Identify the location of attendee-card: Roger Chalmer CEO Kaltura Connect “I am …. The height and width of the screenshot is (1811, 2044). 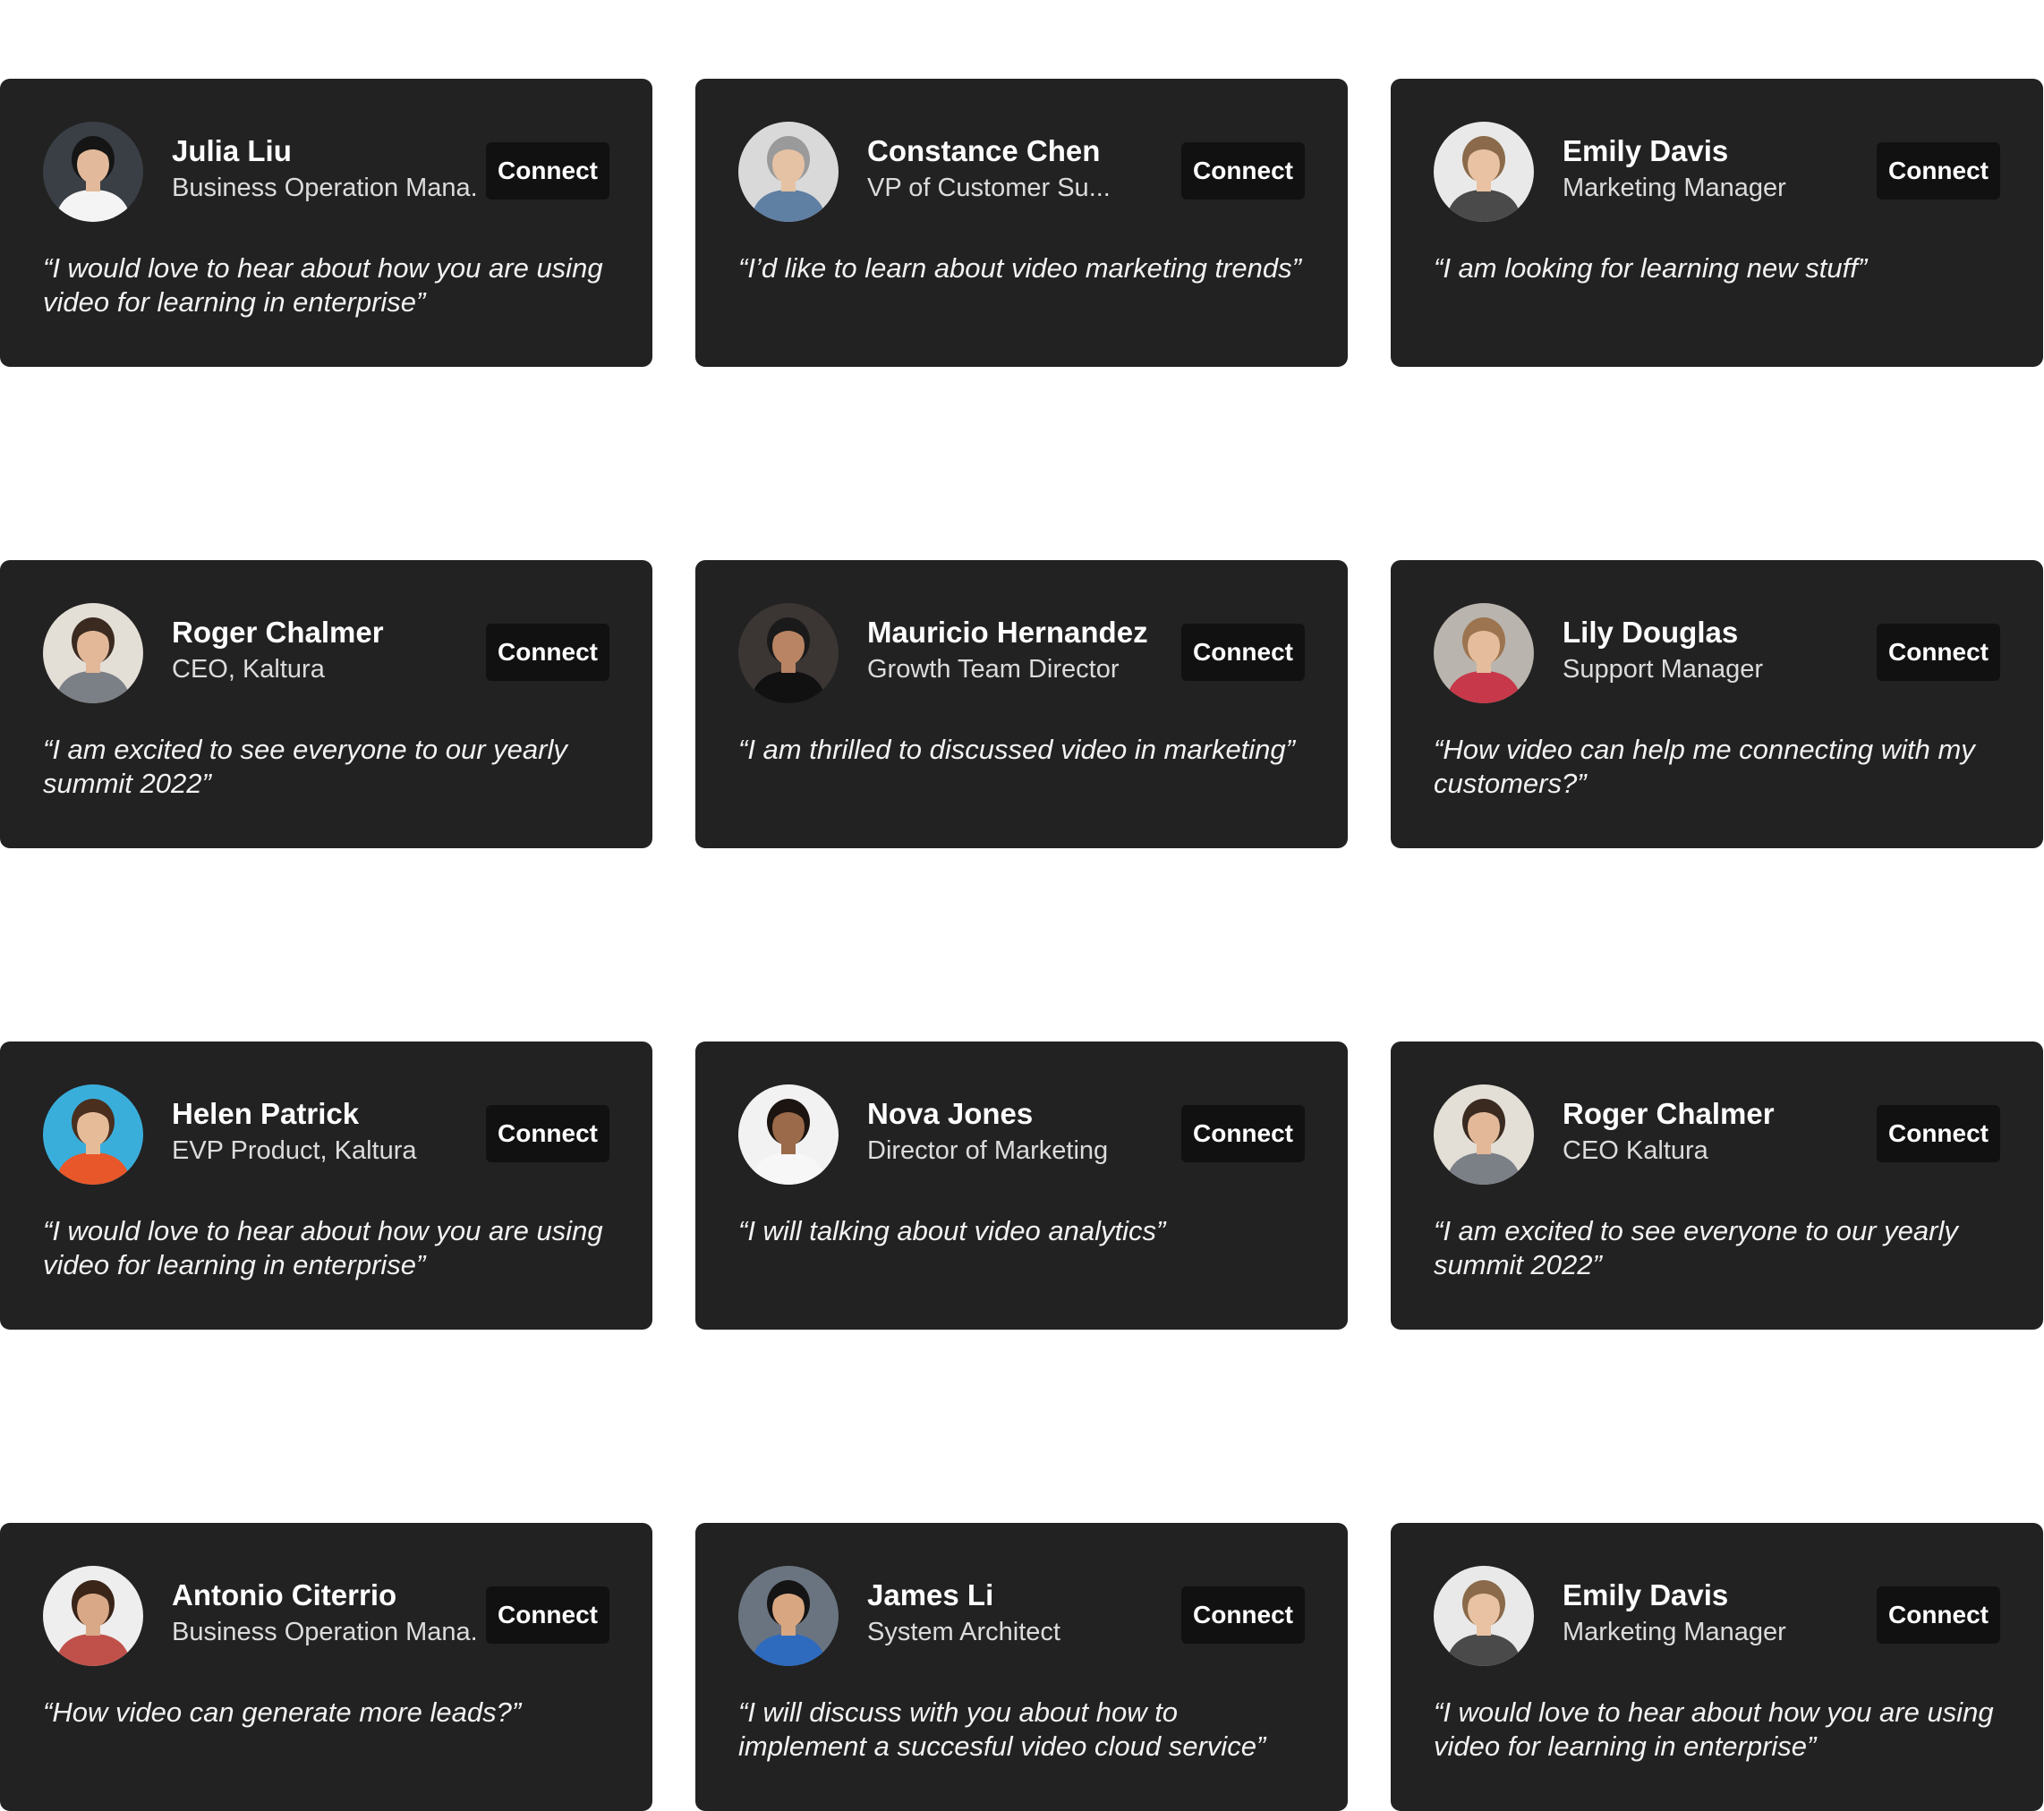
(1717, 1186).